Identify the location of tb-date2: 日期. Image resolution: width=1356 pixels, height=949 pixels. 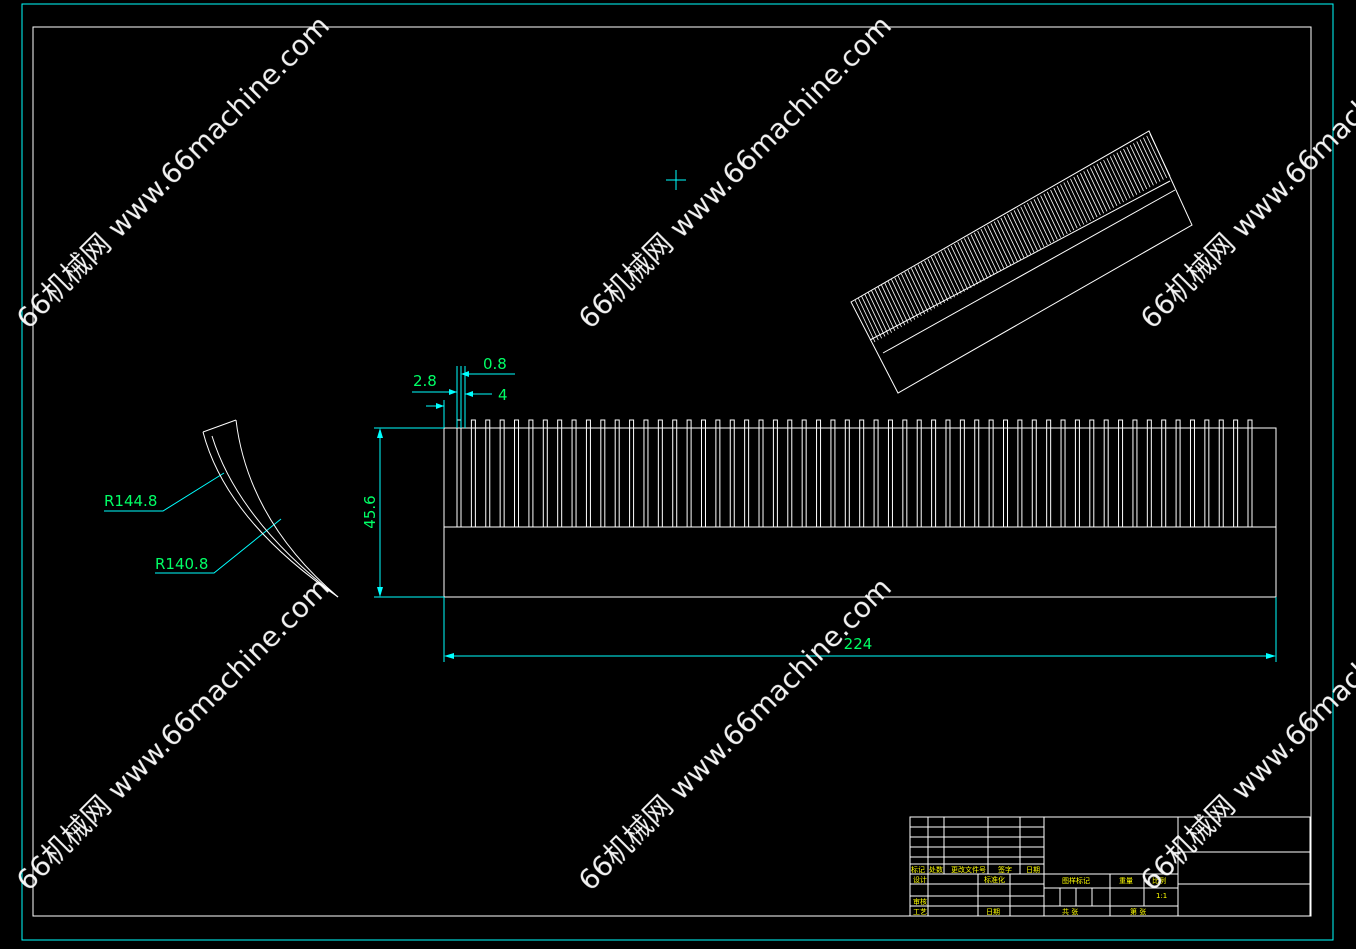
(993, 912).